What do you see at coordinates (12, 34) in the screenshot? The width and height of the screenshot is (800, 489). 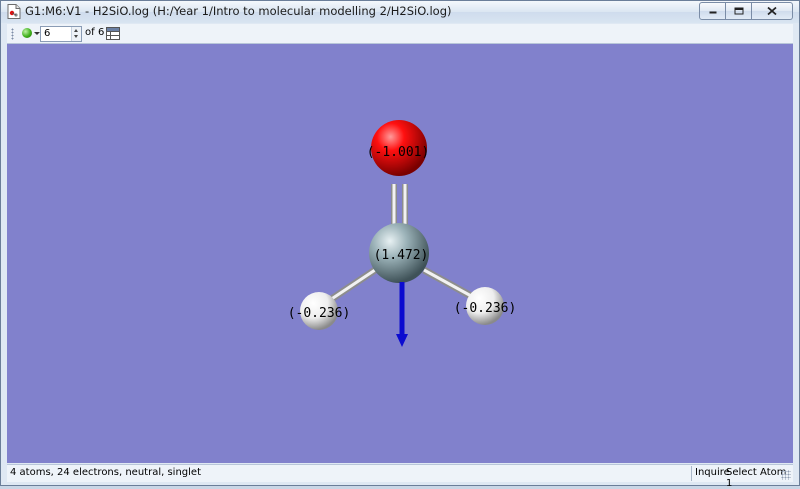 I see `toolbar-grip-icon` at bounding box center [12, 34].